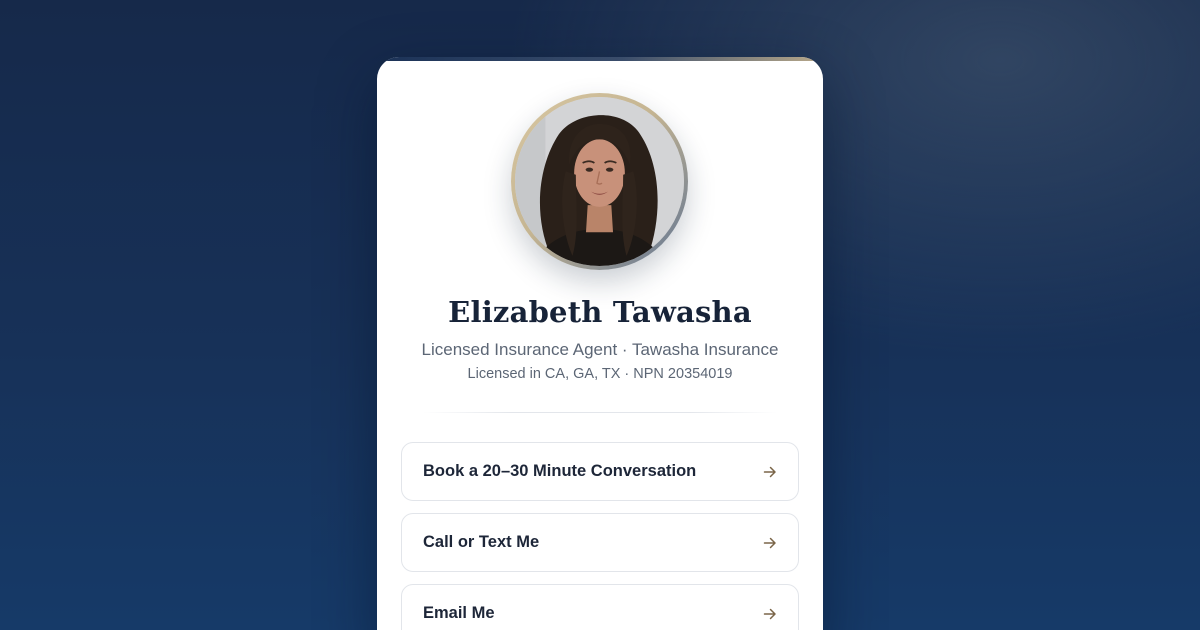  I want to click on profile-name: Elizabeth Tawasha, so click(600, 312).